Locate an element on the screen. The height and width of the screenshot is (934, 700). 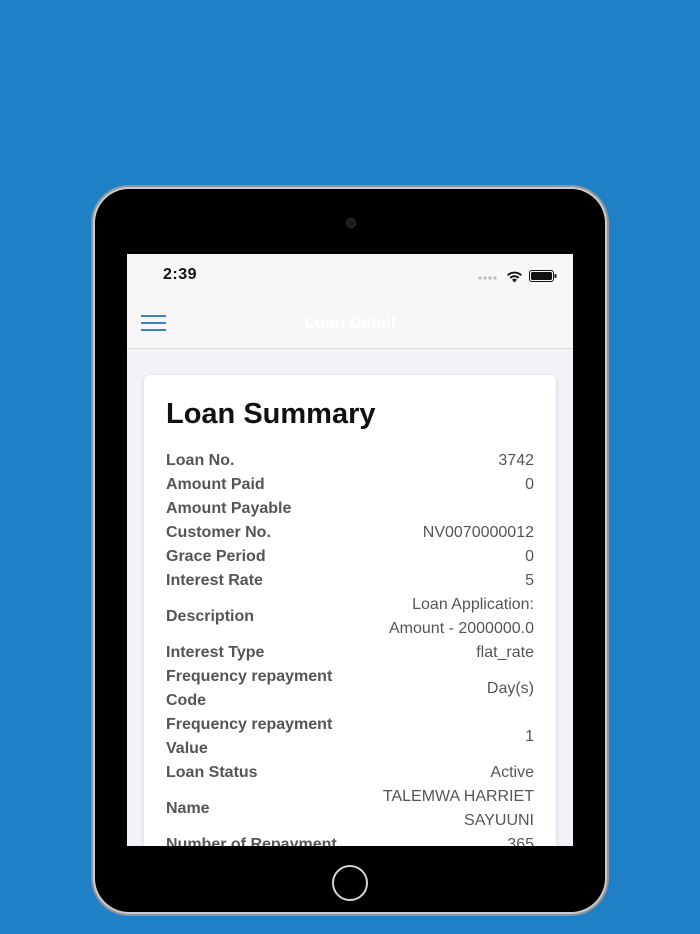
row-label: Grace Period is located at coordinates (216, 556).